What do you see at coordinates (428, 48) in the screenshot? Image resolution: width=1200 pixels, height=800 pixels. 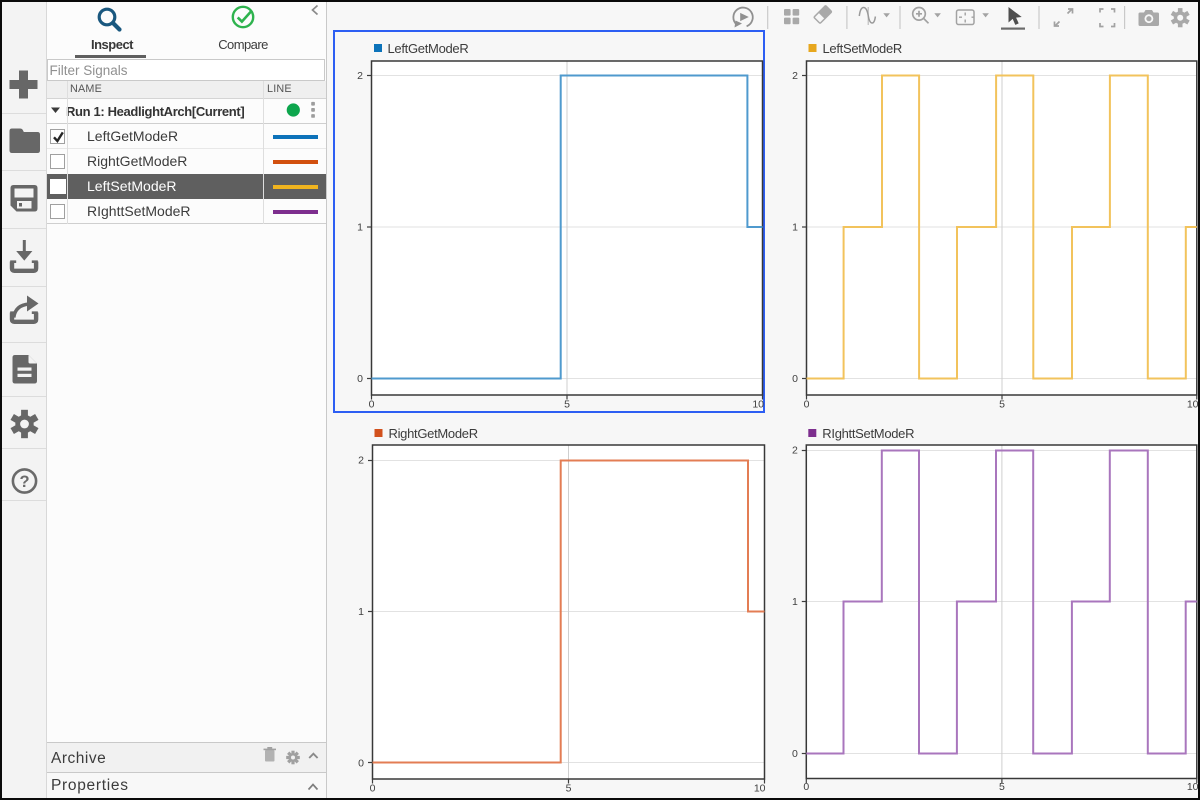 I see `svg-text: LeftGetModeR` at bounding box center [428, 48].